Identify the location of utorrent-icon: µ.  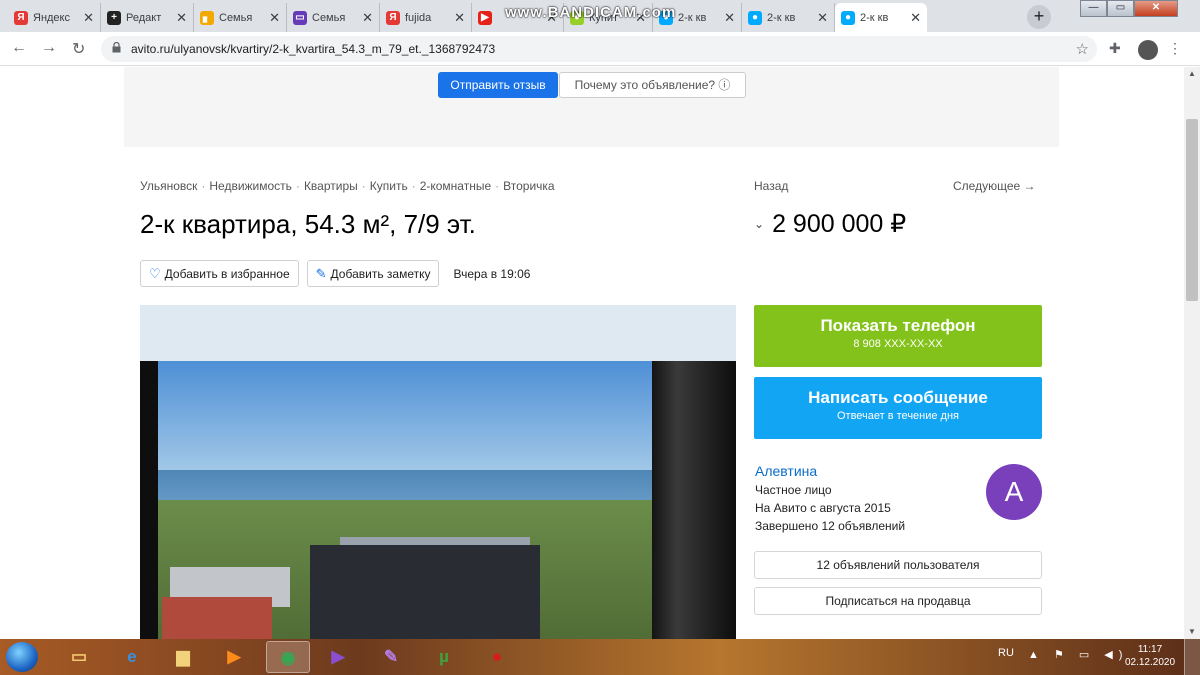
(444, 657).